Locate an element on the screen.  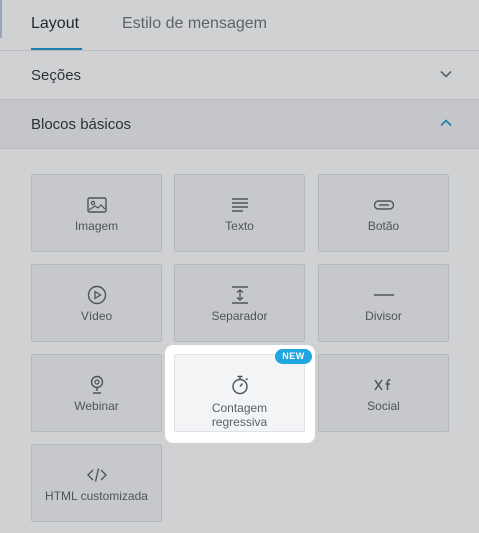
text-icon is located at coordinates (240, 205).